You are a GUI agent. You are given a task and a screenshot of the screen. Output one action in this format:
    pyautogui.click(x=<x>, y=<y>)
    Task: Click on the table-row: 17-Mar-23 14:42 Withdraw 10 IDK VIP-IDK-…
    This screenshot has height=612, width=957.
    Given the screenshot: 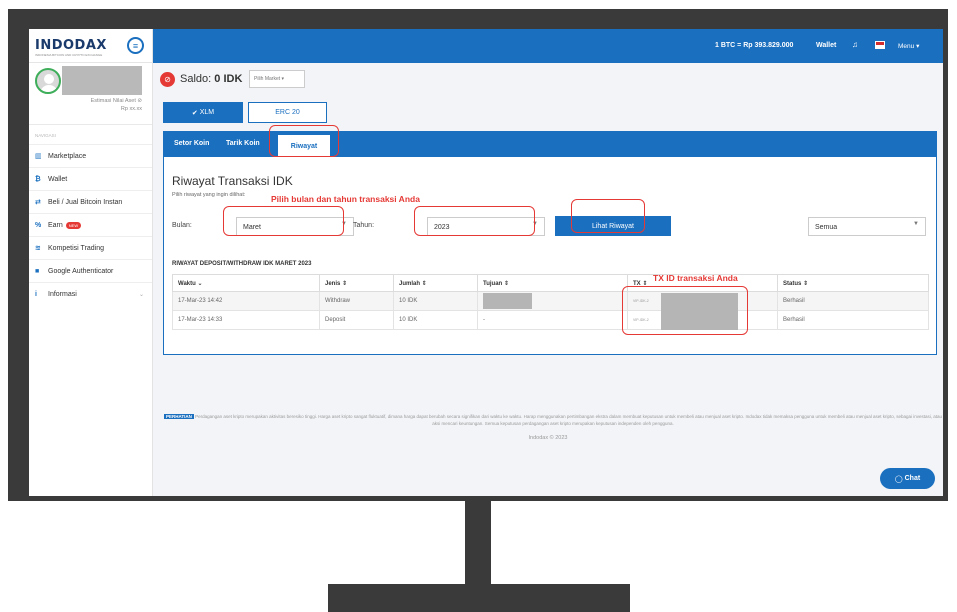 What is the action you would take?
    pyautogui.click(x=550, y=301)
    